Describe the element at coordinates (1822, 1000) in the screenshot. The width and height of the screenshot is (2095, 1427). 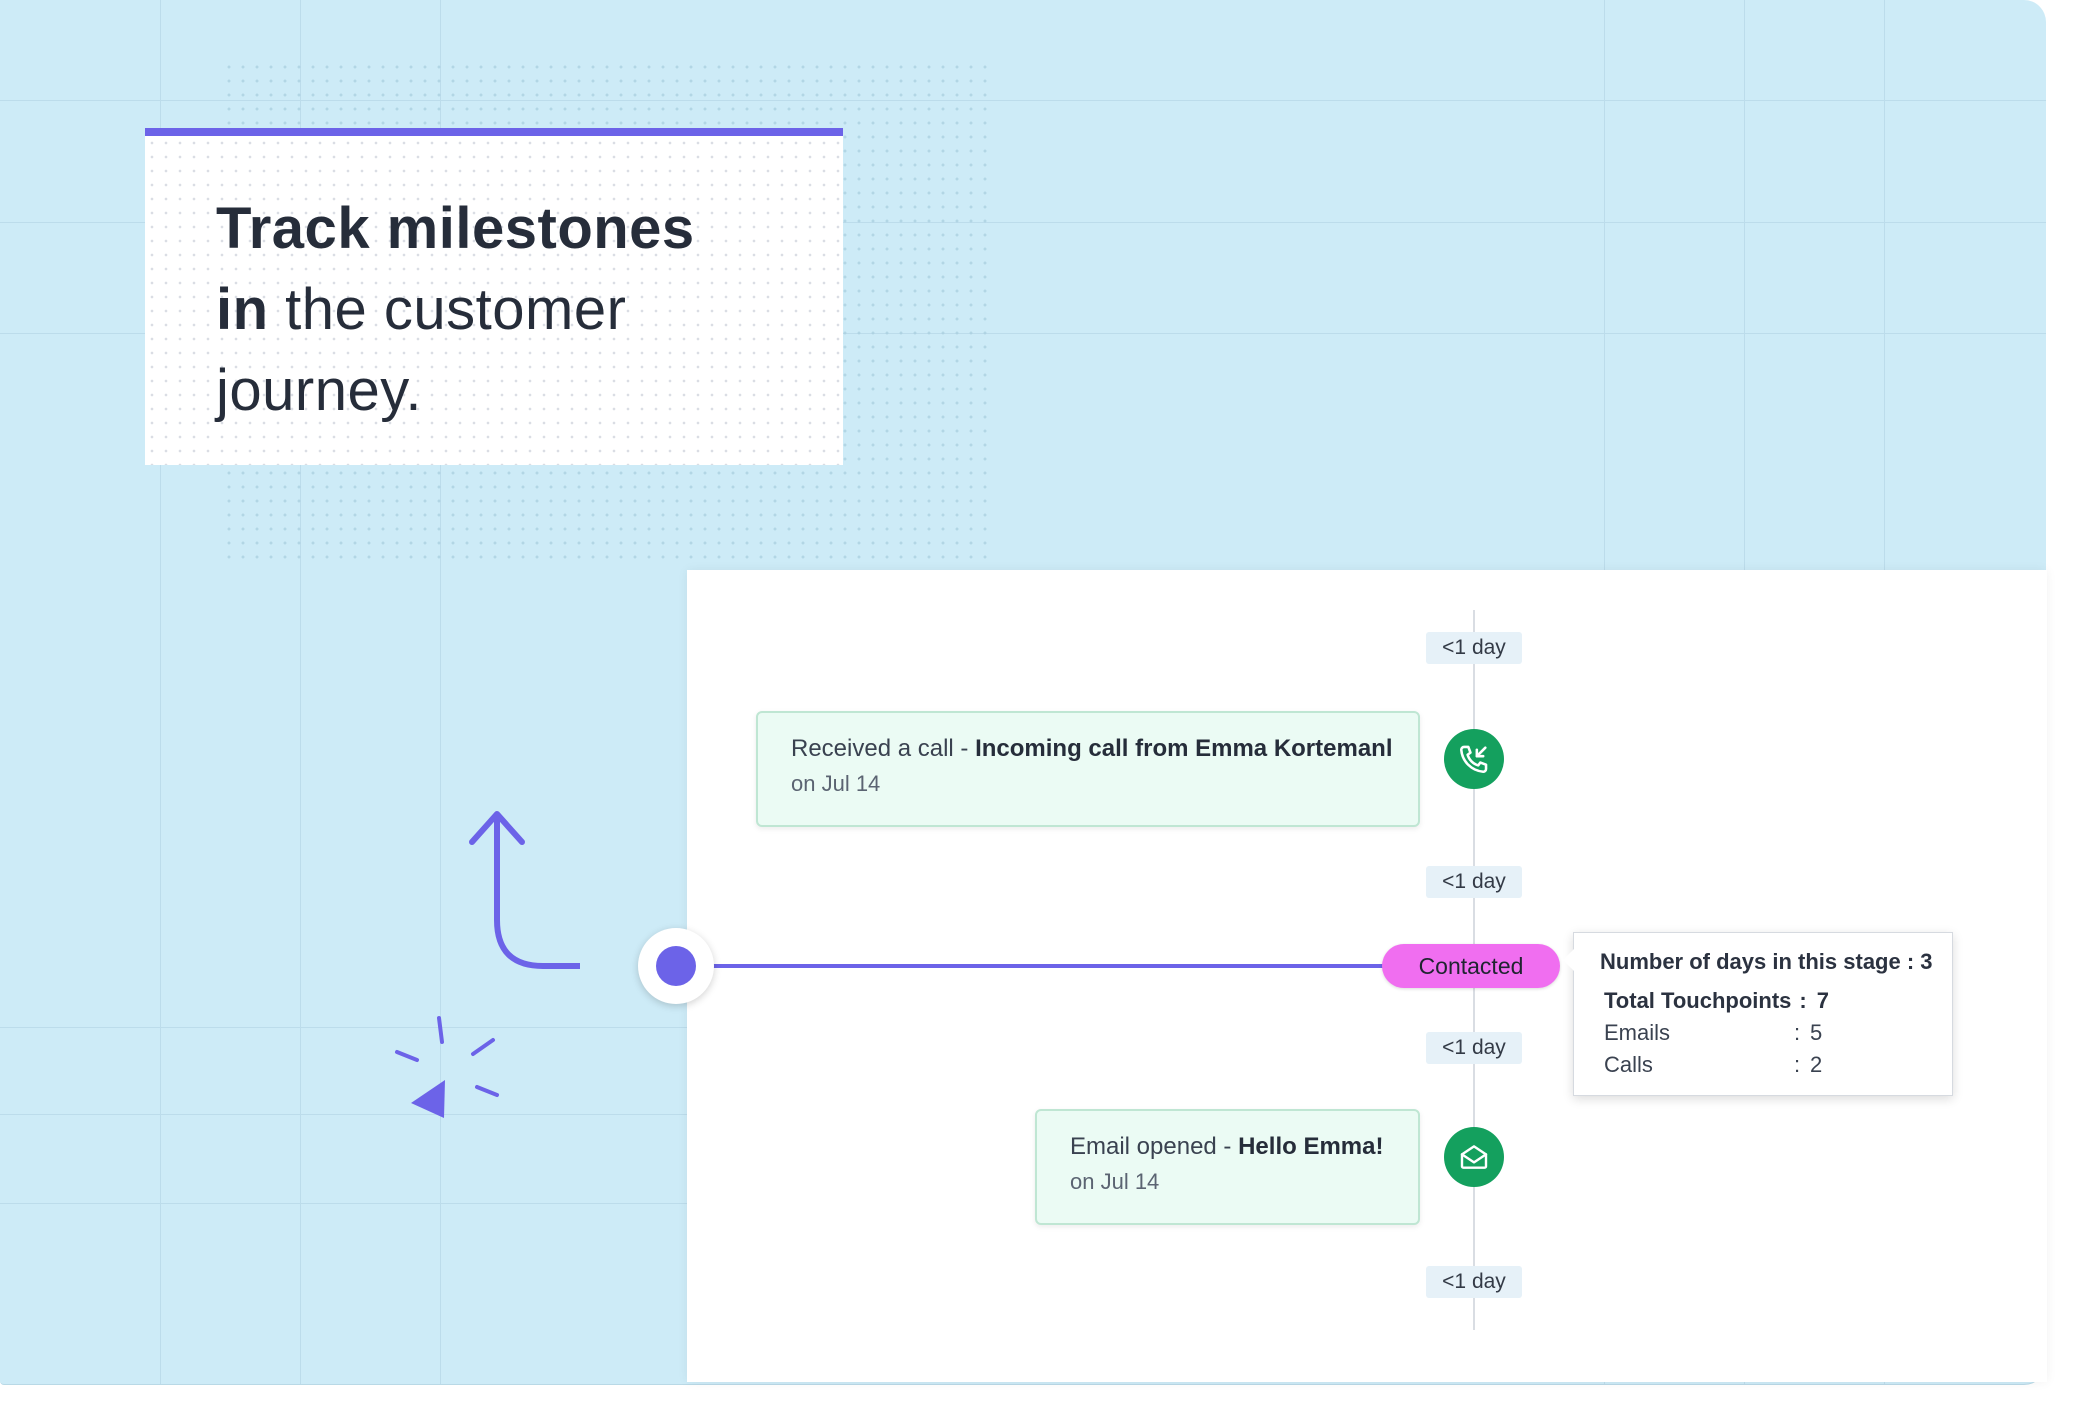
I see `total-touchpoints-value: 7` at that location.